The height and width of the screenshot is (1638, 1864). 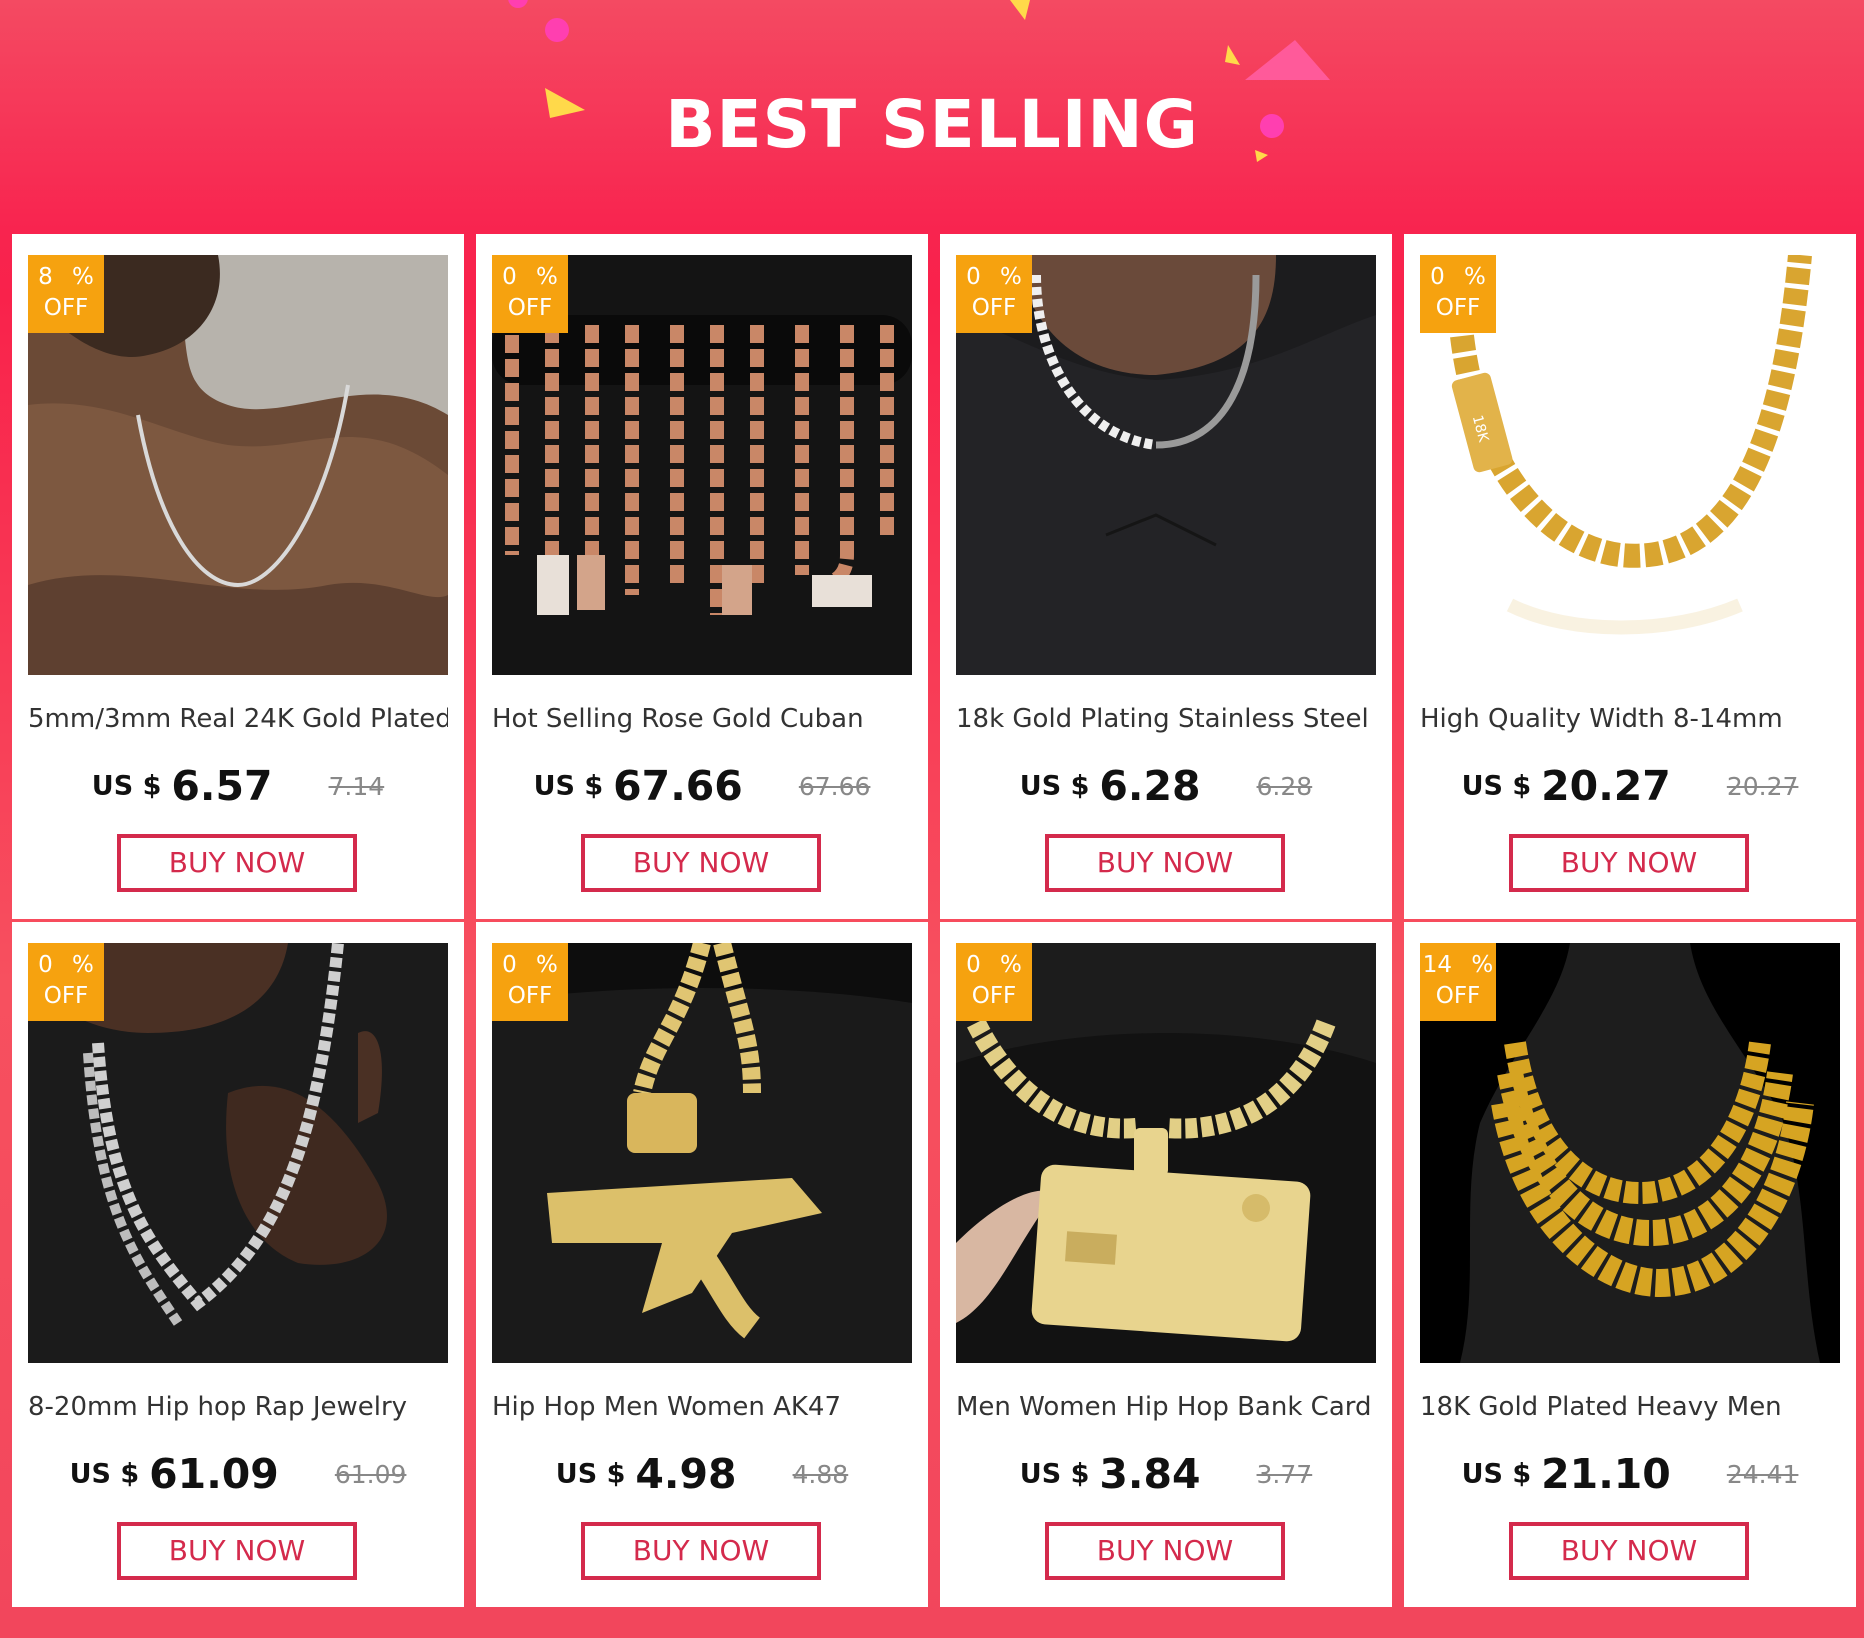 What do you see at coordinates (214, 1474) in the screenshot?
I see `sale-price: 61.09` at bounding box center [214, 1474].